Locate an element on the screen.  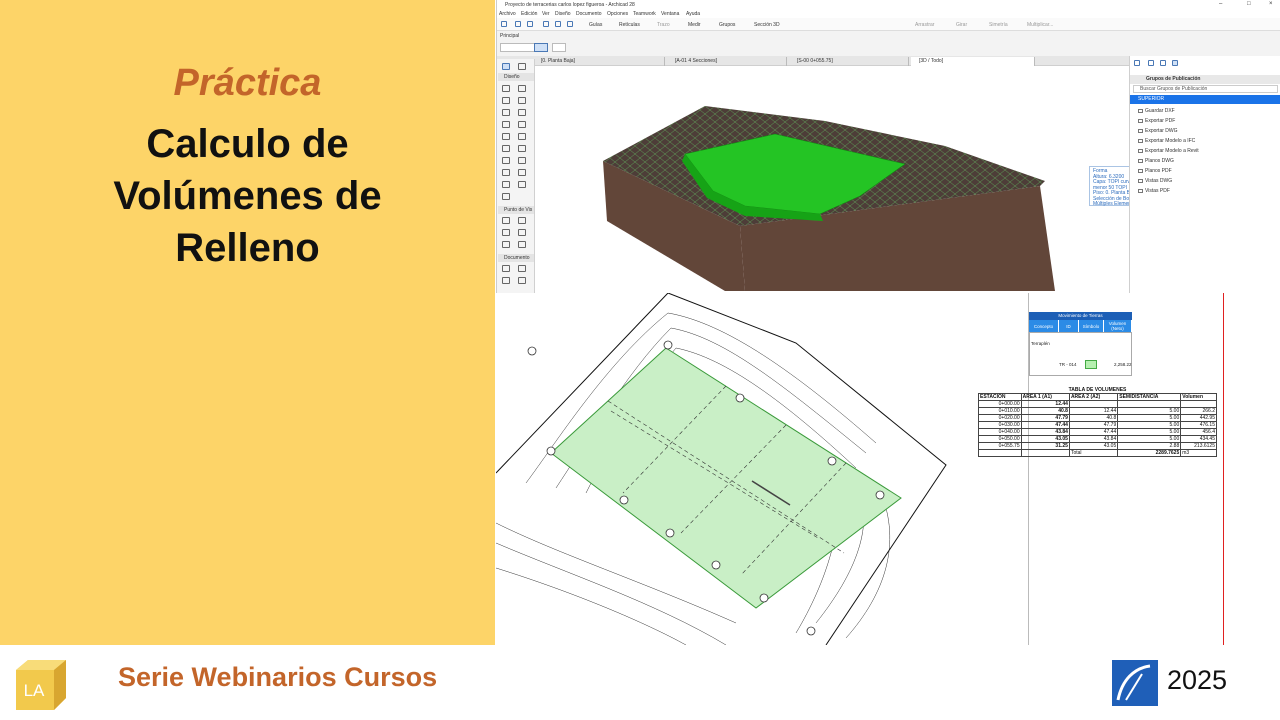
tab-seccion-estacion: [S-00 0+055.75] is located at coordinates (849, 61).